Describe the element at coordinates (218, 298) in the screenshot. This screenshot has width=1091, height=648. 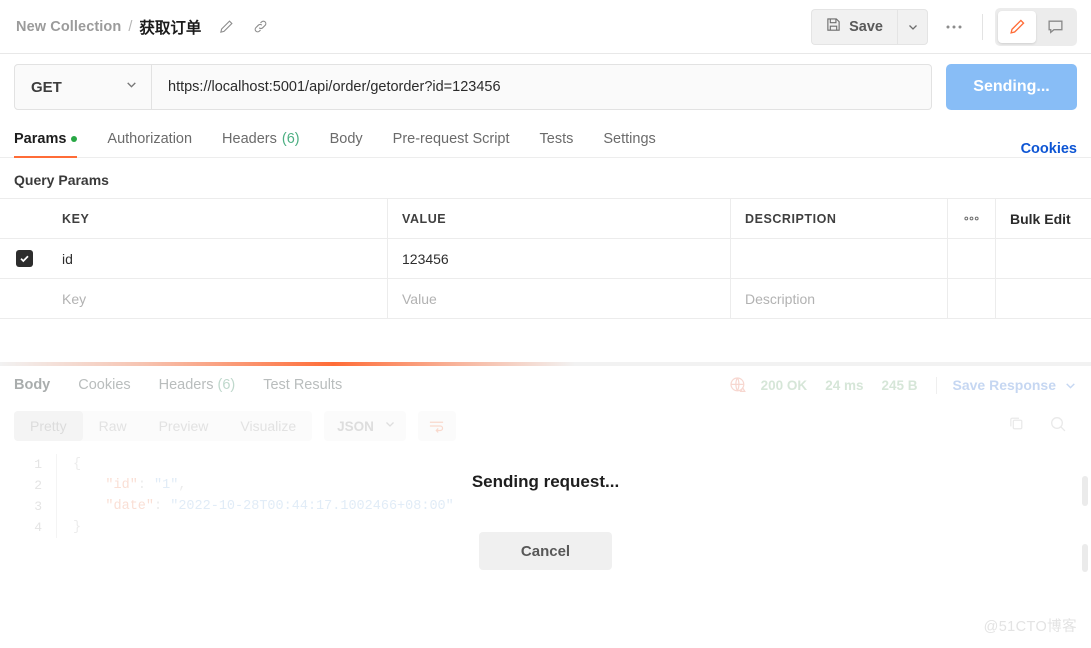
I see `new-key-input: Key` at that location.